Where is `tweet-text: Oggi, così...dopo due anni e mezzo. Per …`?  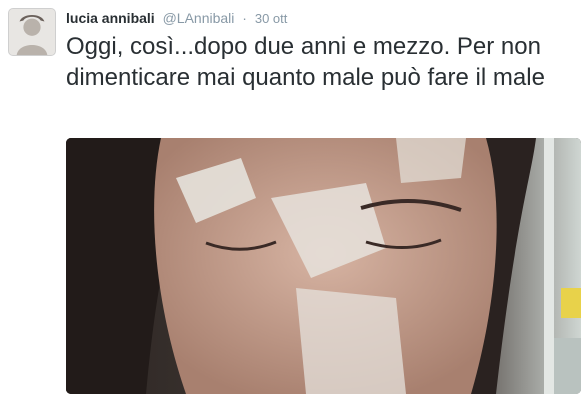
tweet-text: Oggi, così...dopo due anni e mezzo. Per … is located at coordinates (307, 62).